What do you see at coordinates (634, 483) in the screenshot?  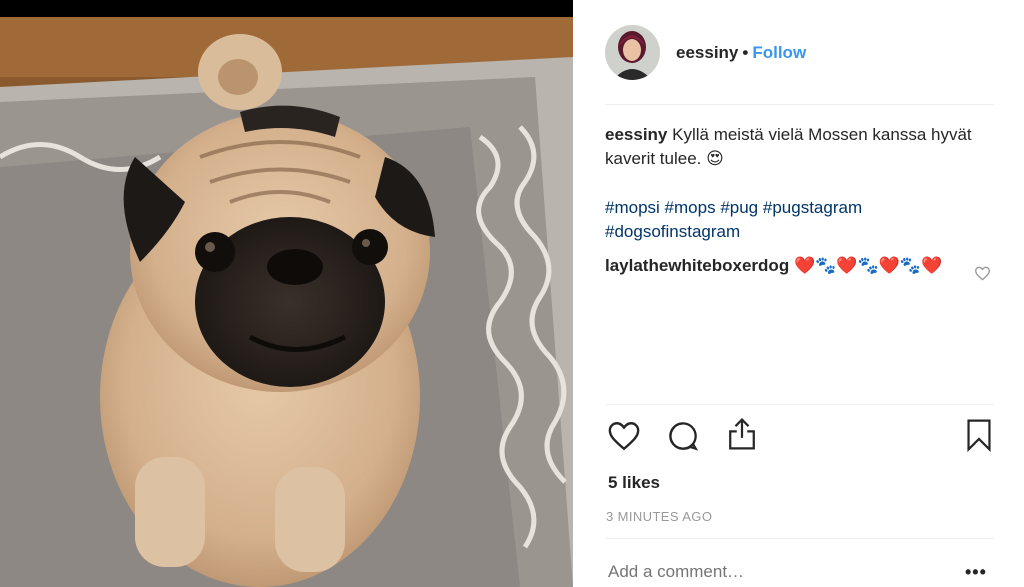 I see `like-count: 5 likes` at bounding box center [634, 483].